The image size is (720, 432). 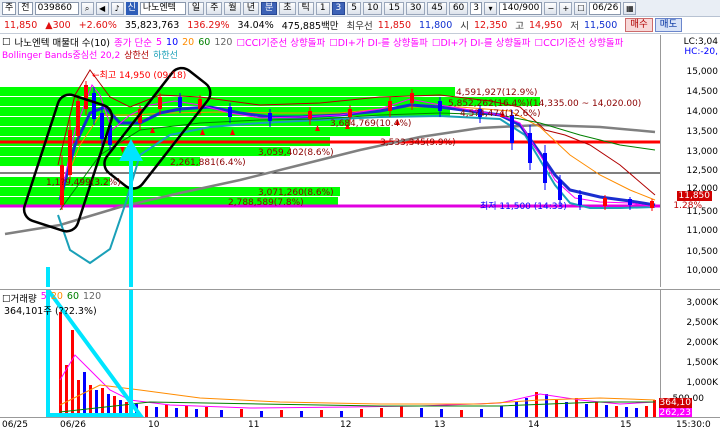 What do you see at coordinates (373, 8) in the screenshot?
I see `minute-10: 10` at bounding box center [373, 8].